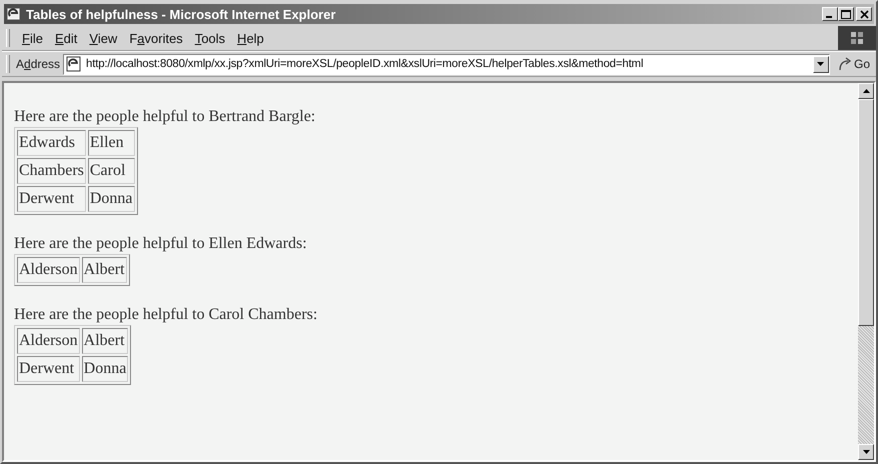 The image size is (878, 464). What do you see at coordinates (830, 14) in the screenshot?
I see `minimize-button` at bounding box center [830, 14].